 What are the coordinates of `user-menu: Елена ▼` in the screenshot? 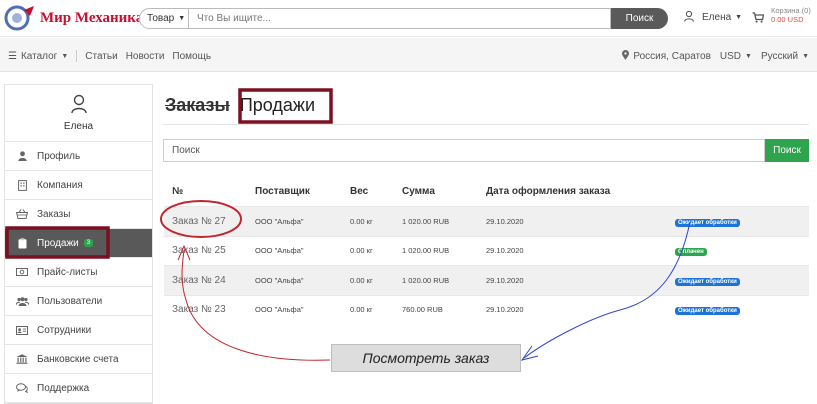 It's located at (712, 17).